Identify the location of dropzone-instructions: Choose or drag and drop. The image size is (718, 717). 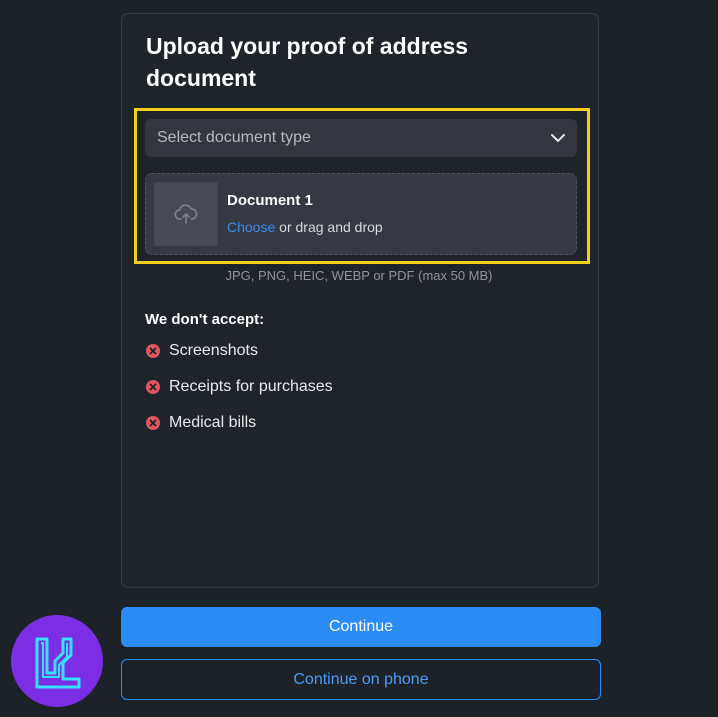
(305, 227).